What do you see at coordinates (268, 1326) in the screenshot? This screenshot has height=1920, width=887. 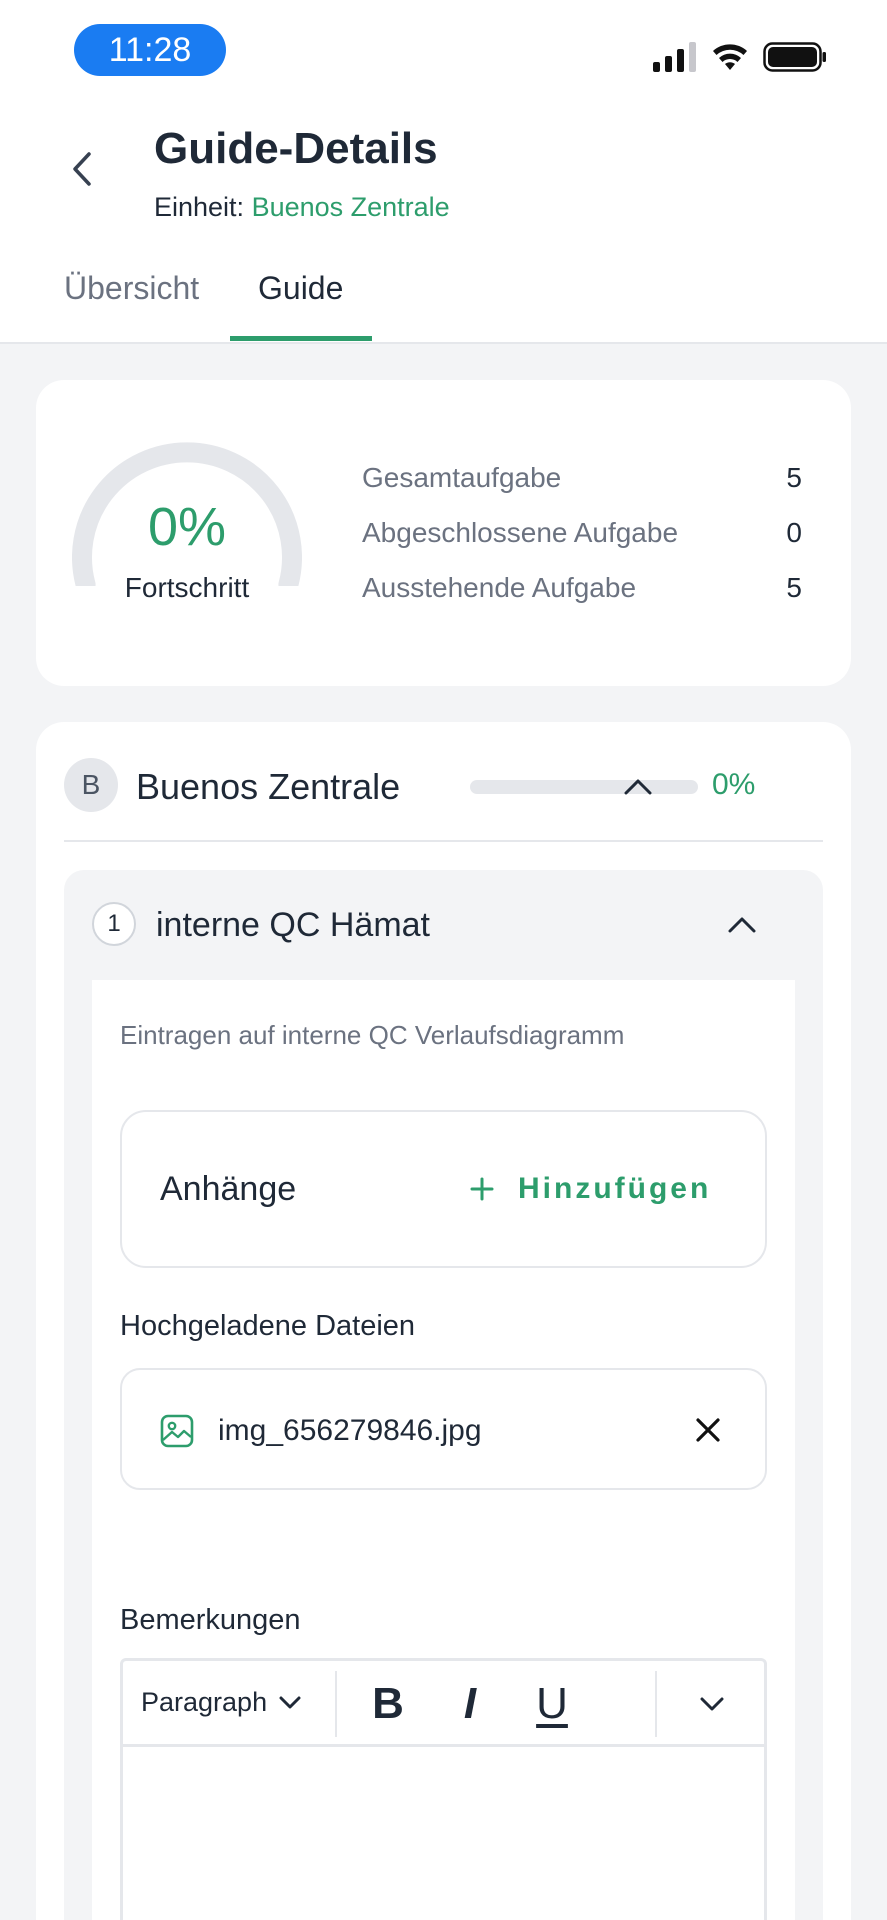 I see `uploaded-files-label: Hochgeladene Dateien` at bounding box center [268, 1326].